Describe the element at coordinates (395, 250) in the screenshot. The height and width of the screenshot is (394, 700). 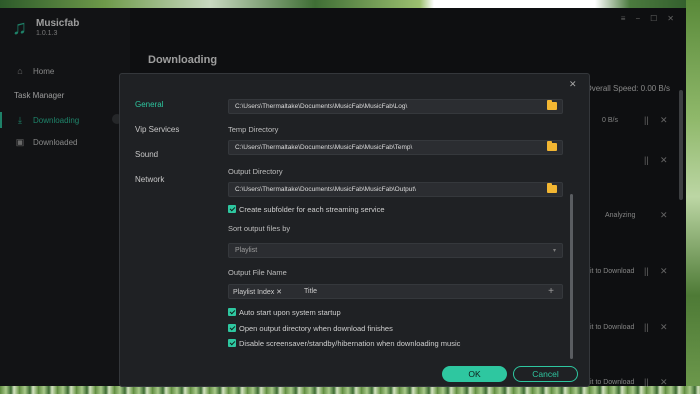
I see `sort-output-select: Playlist ▾` at that location.